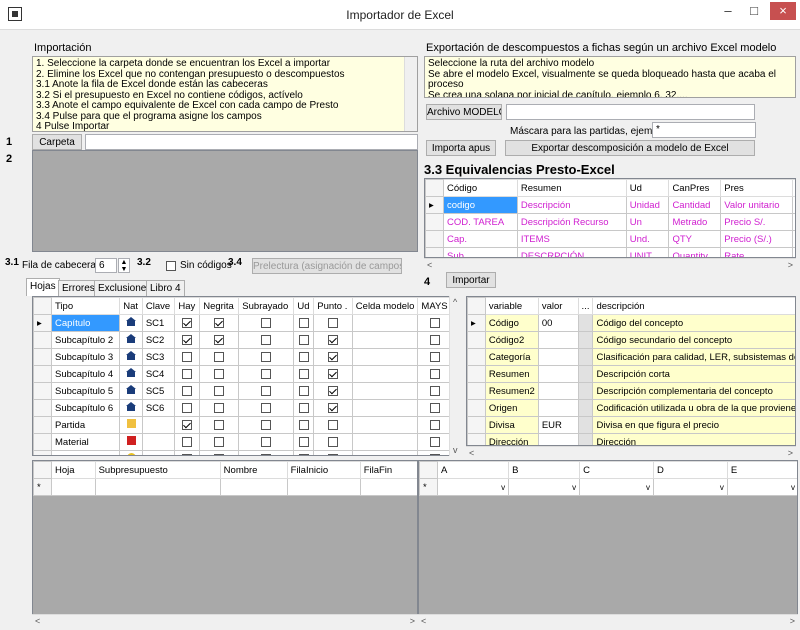 This screenshot has width=800, height=630. What do you see at coordinates (693, 340) in the screenshot?
I see `descripcion-cell: Código secundario del concepto` at bounding box center [693, 340].